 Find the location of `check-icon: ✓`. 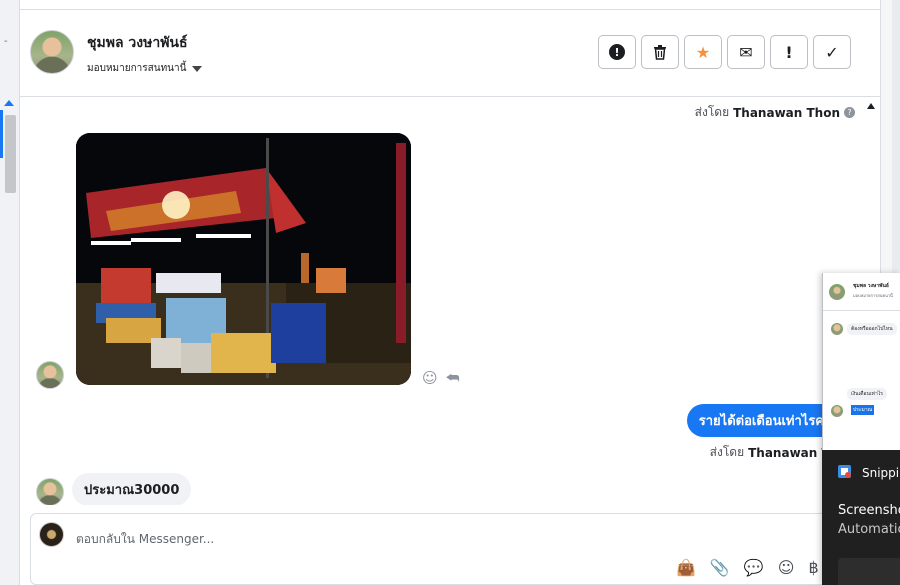

check-icon: ✓ is located at coordinates (832, 52).